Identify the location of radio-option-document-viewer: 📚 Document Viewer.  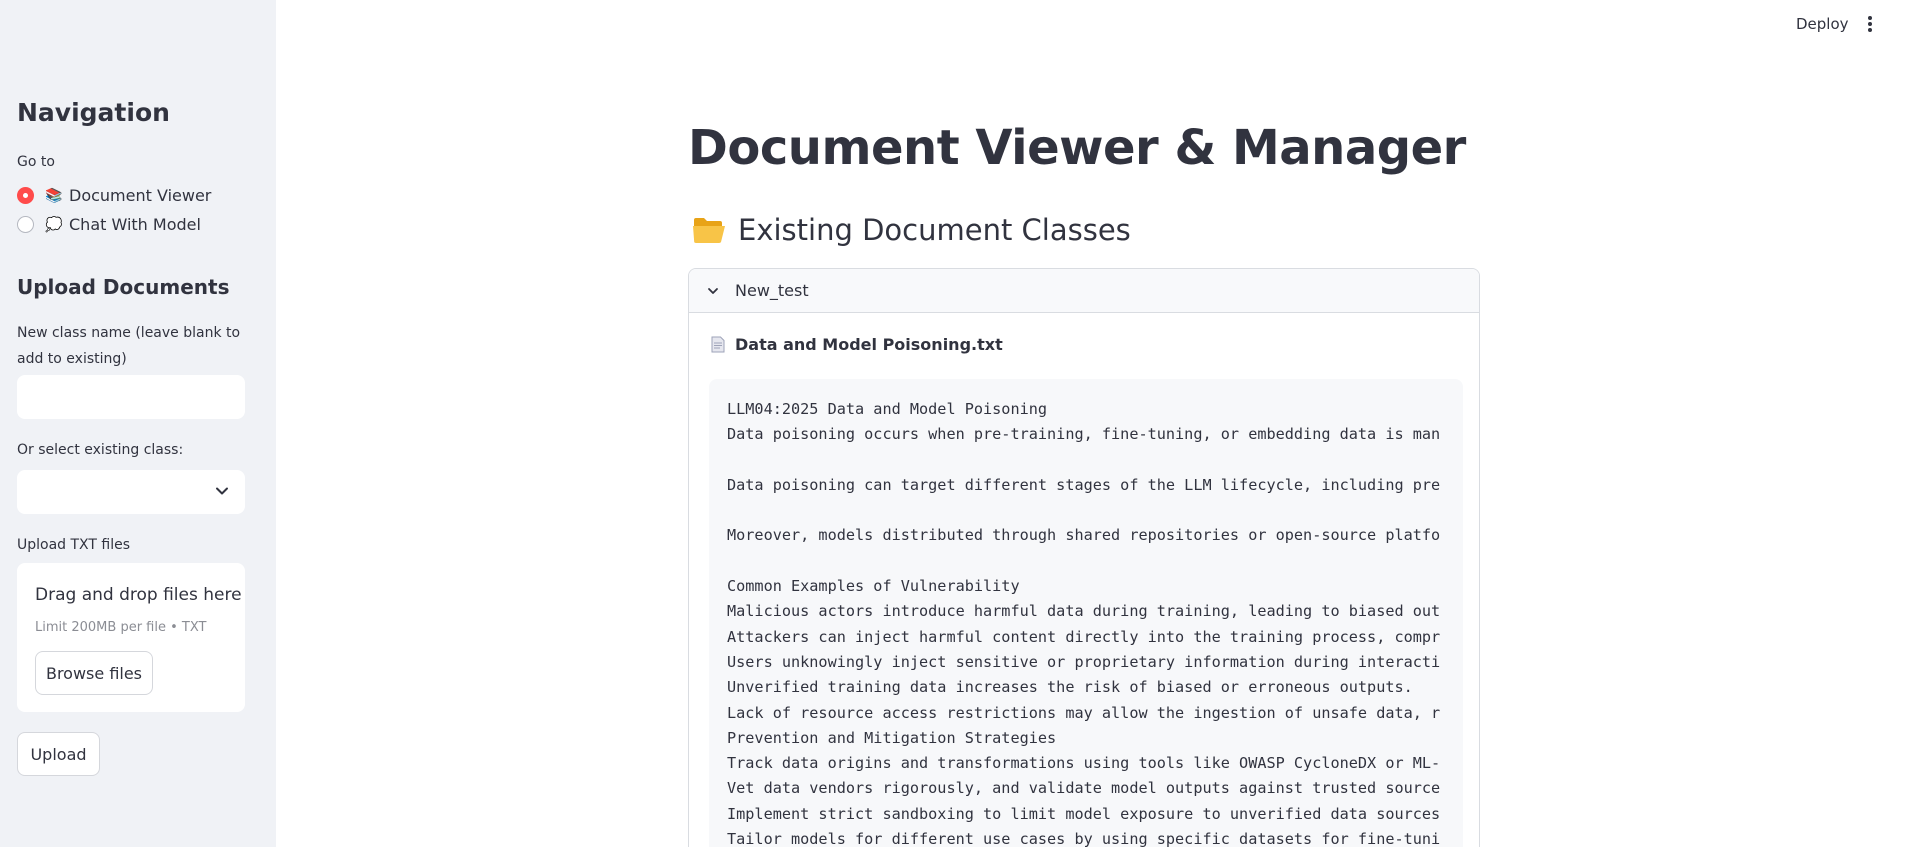
(114, 195).